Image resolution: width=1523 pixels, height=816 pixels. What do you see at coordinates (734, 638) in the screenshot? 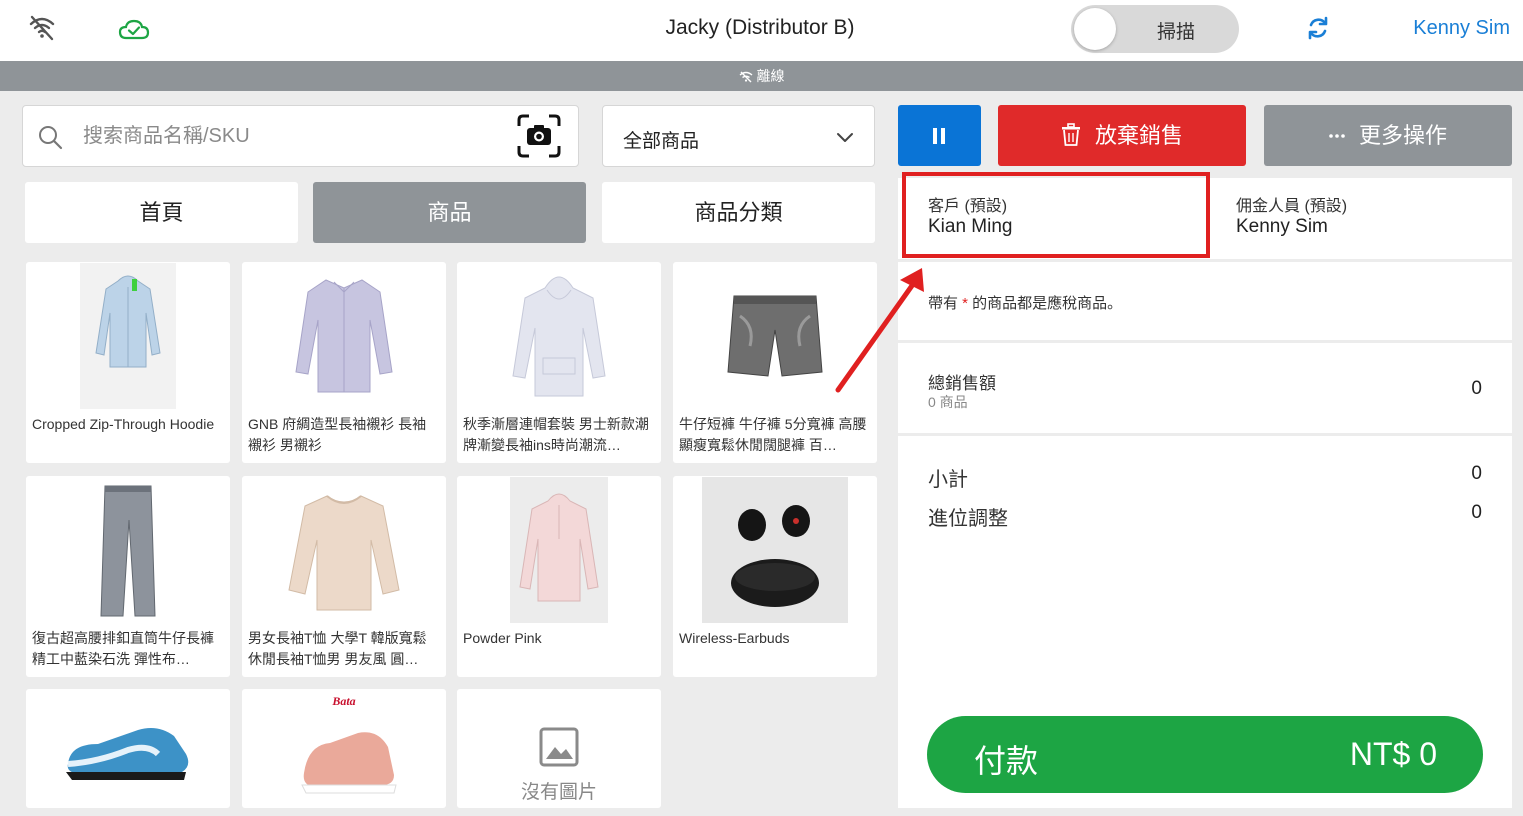
I see `product-name: Wireless-Earbuds` at bounding box center [734, 638].